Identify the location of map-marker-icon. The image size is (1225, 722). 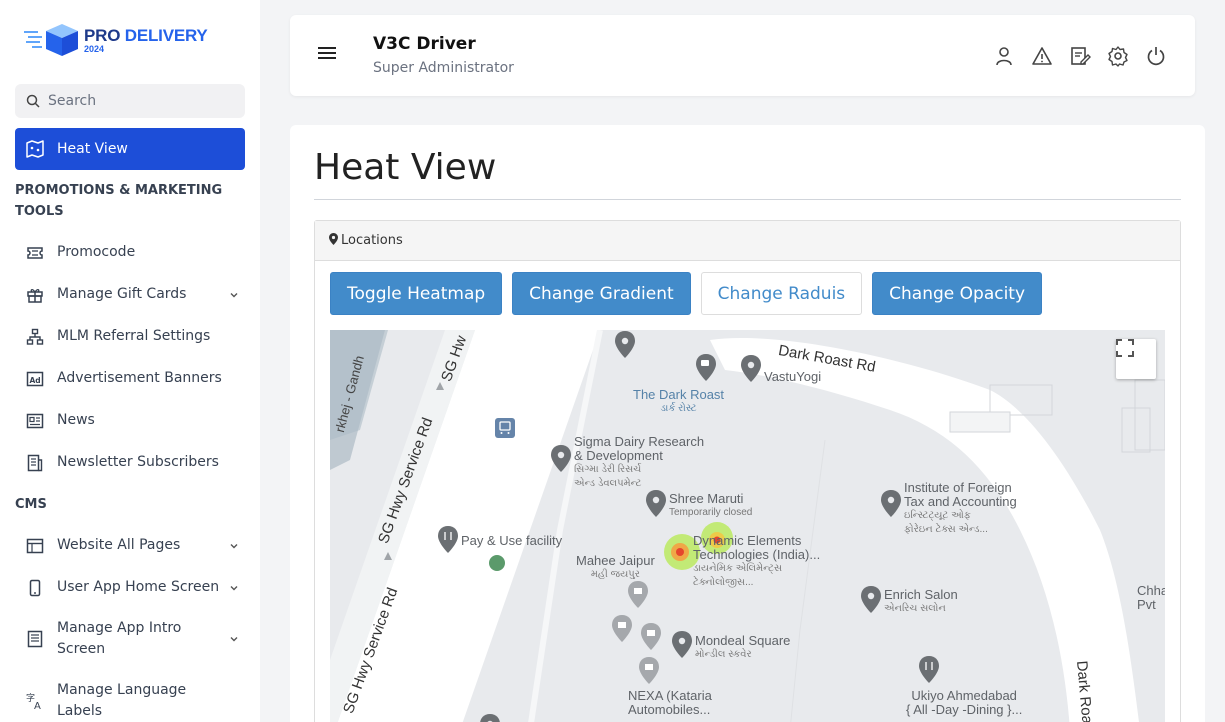
(333, 240).